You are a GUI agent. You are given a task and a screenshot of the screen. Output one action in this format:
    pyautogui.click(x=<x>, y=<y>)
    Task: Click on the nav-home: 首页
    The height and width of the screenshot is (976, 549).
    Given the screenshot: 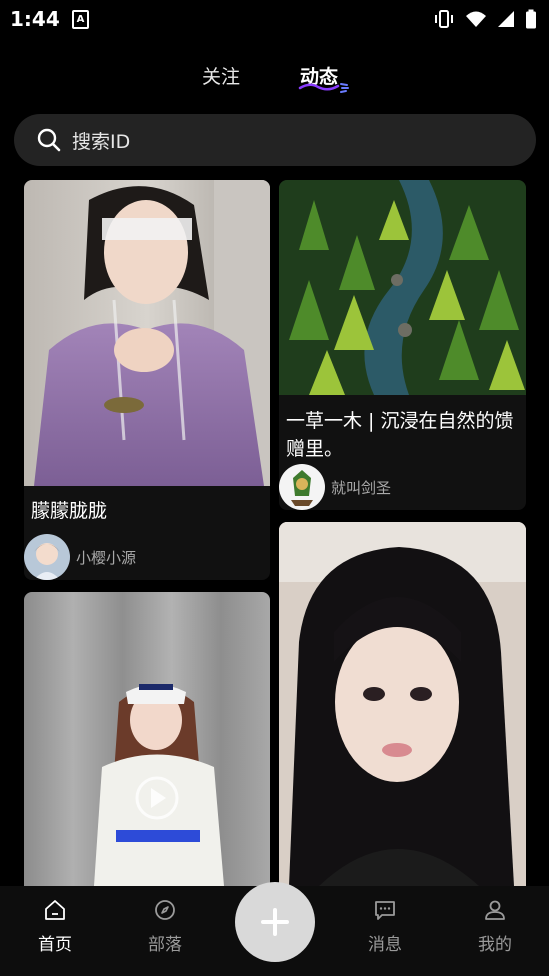 What is the action you would take?
    pyautogui.click(x=55, y=926)
    